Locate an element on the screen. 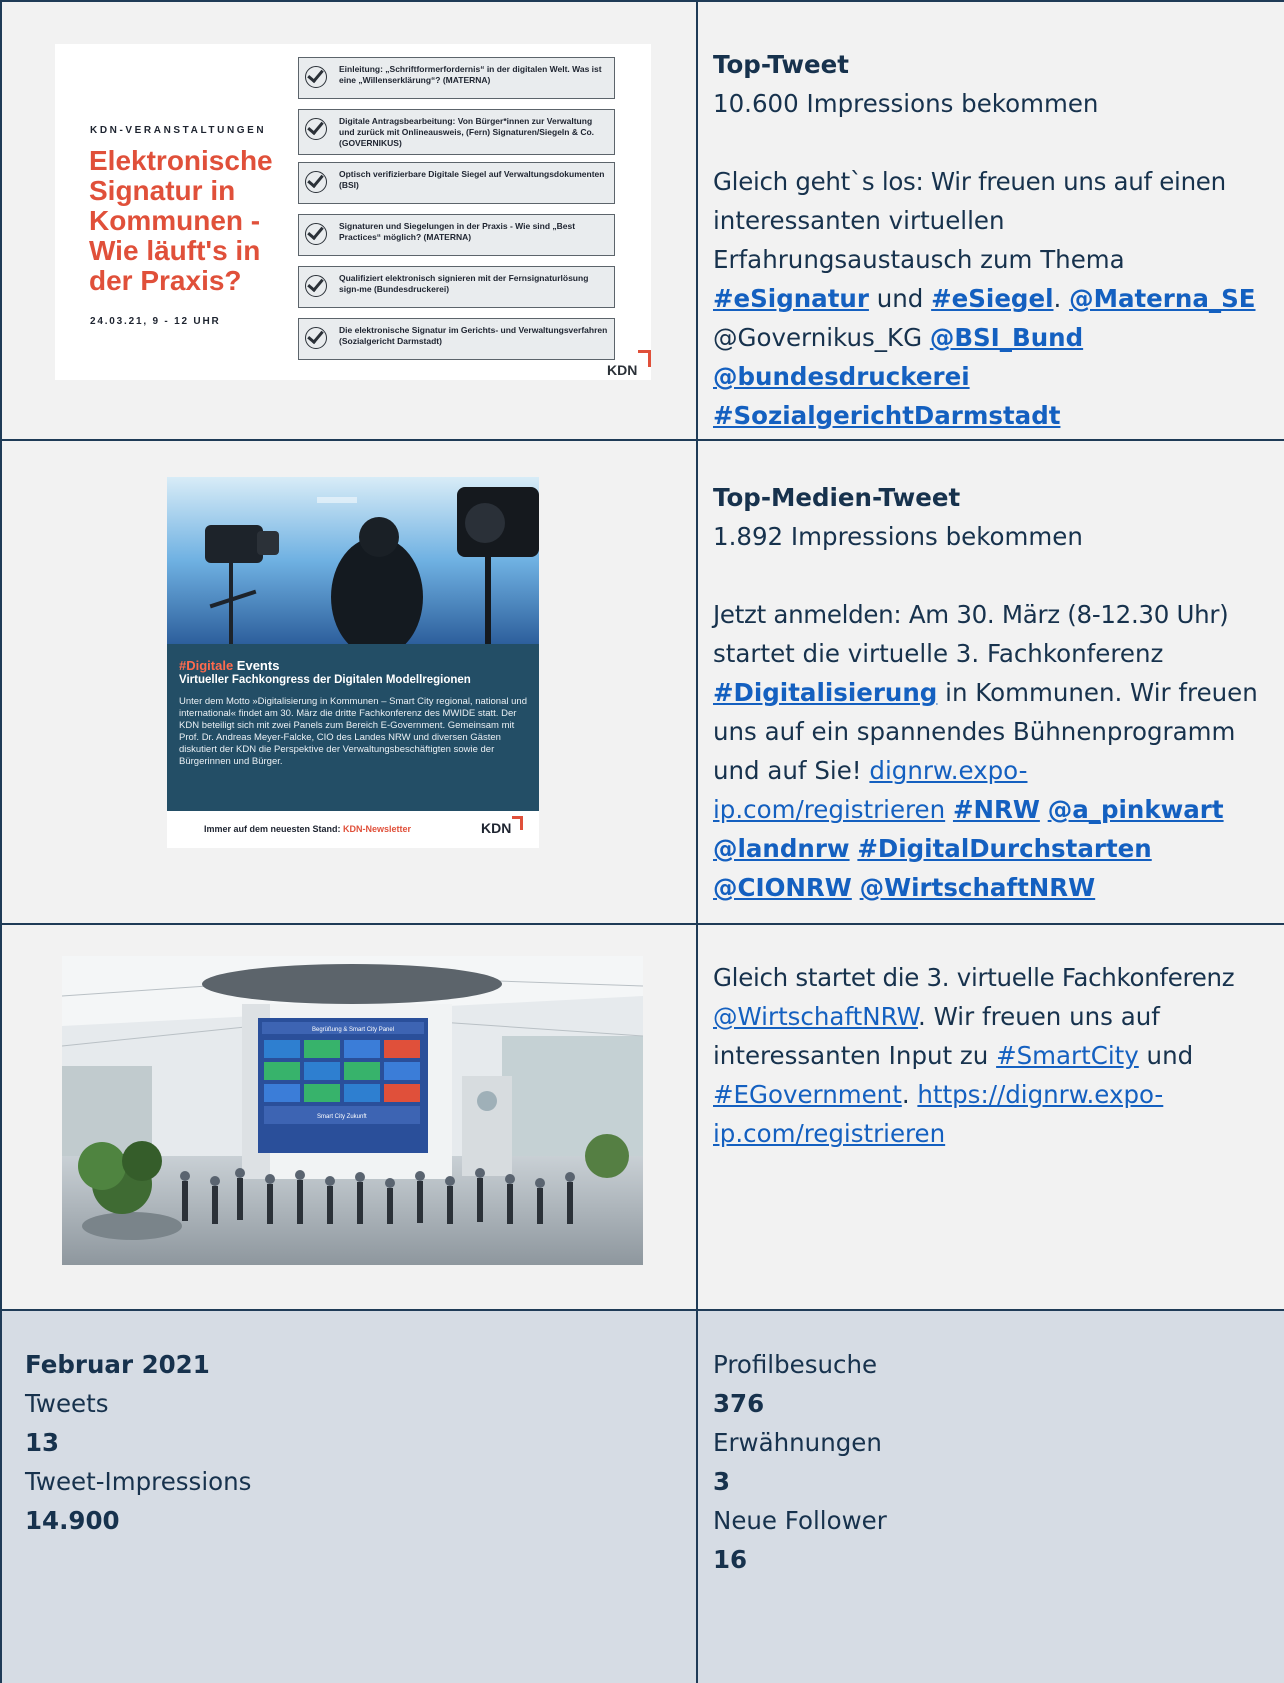 This screenshot has height=1683, width=1284. mention-link: @bundesdruckerei is located at coordinates (841, 376).